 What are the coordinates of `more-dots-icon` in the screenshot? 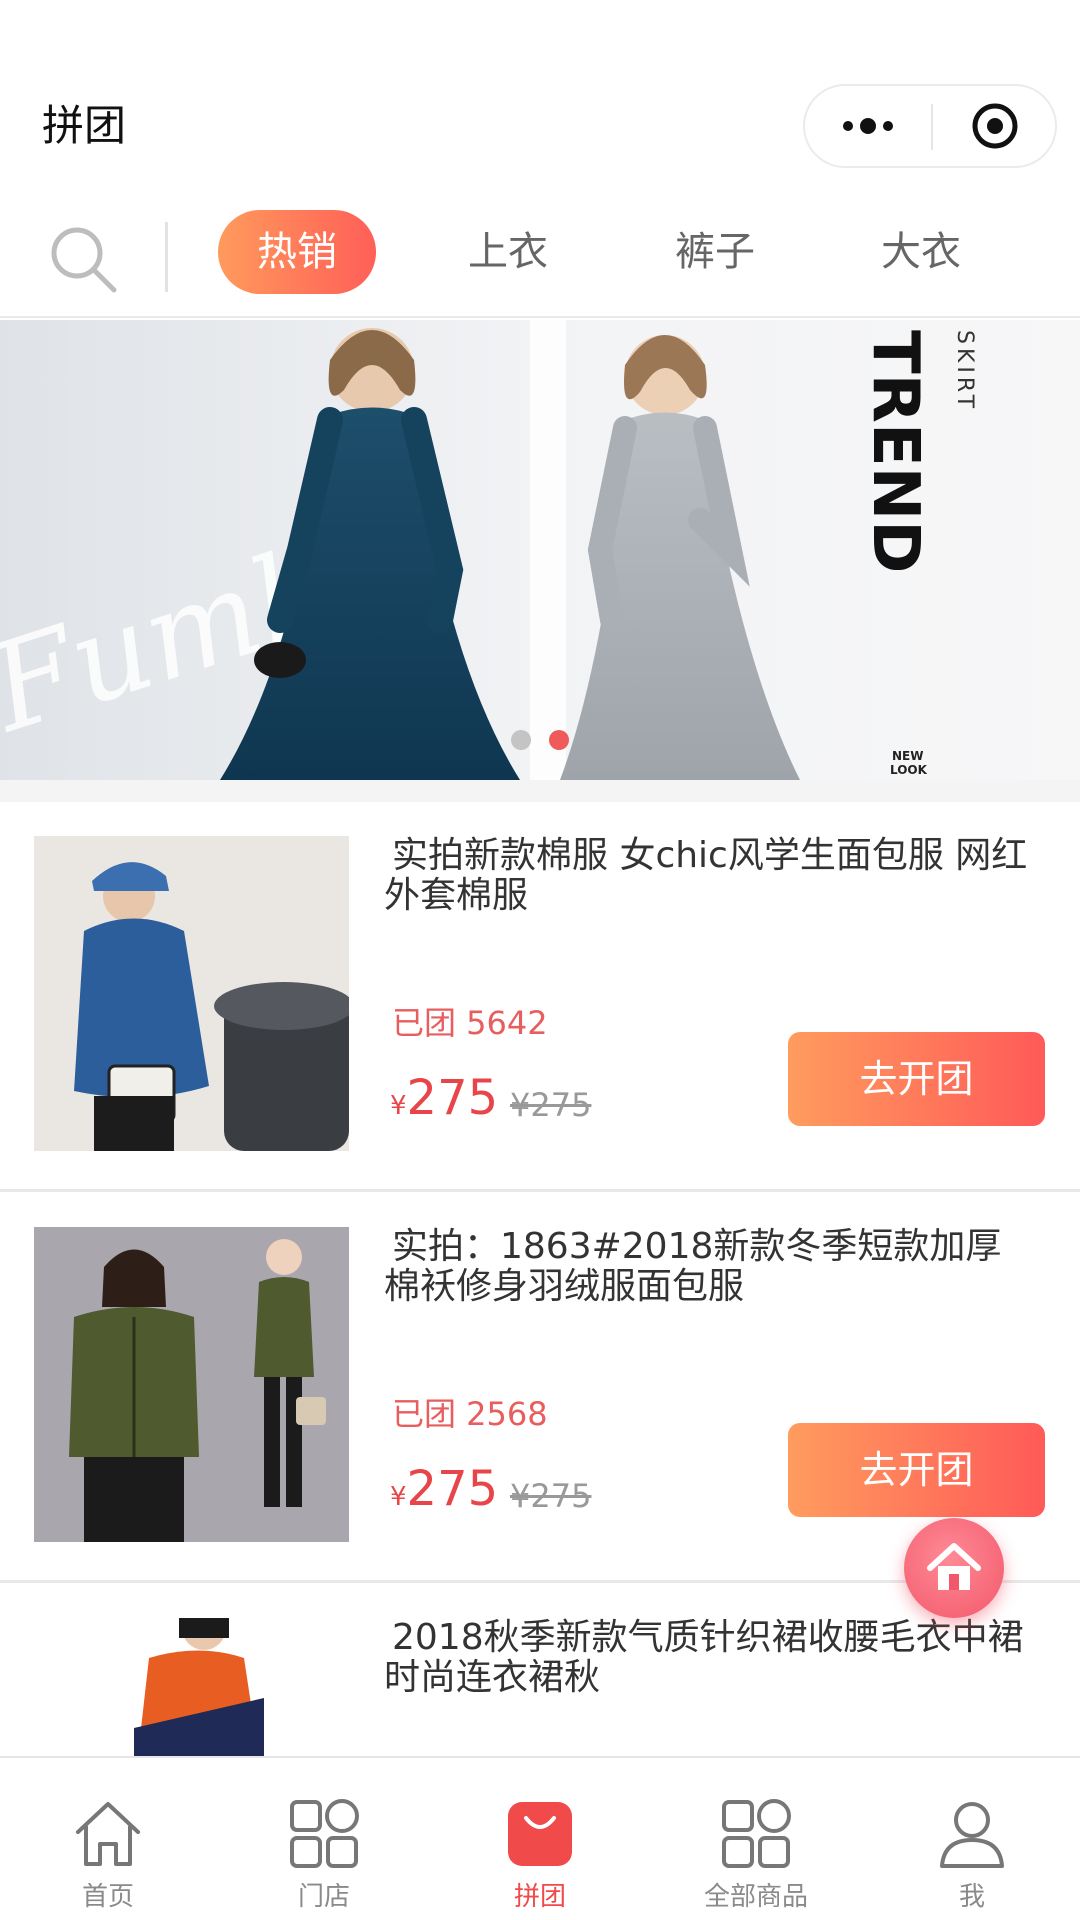 It's located at (868, 126).